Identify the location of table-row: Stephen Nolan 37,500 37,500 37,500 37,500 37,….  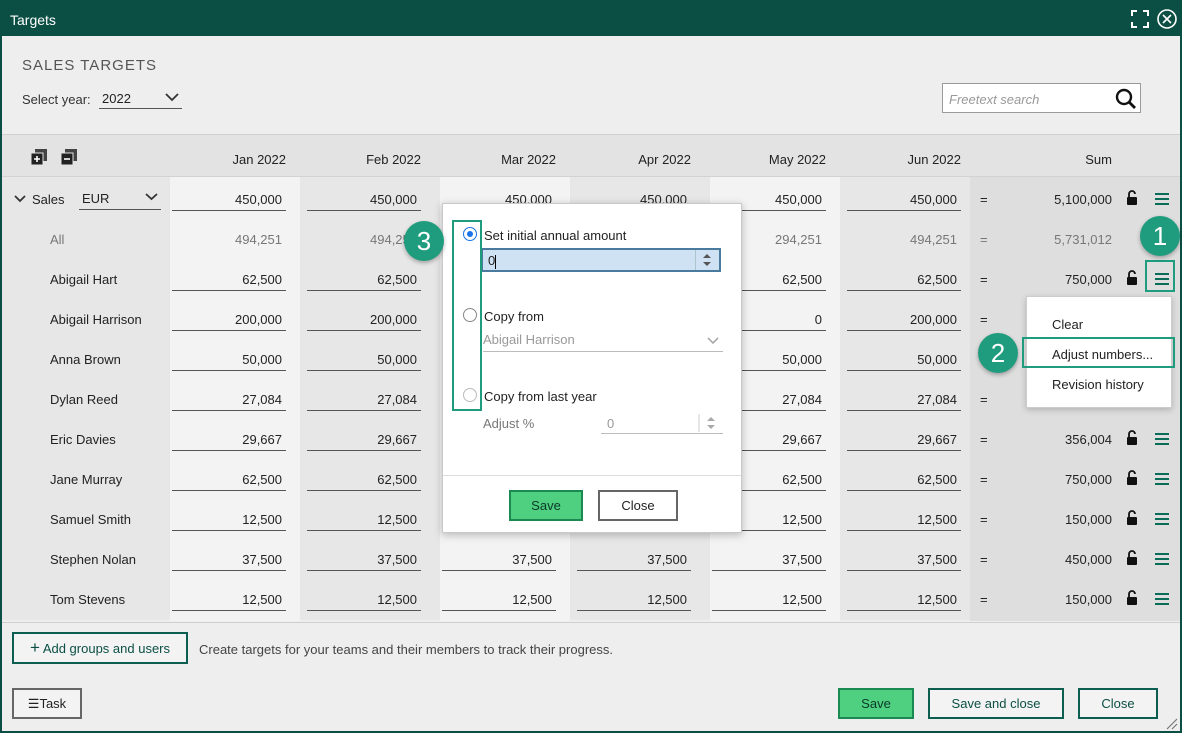
(591, 559).